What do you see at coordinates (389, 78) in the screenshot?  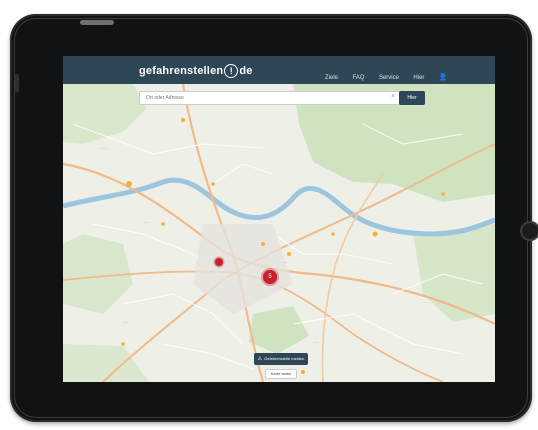 I see `nav-item-service: Service` at bounding box center [389, 78].